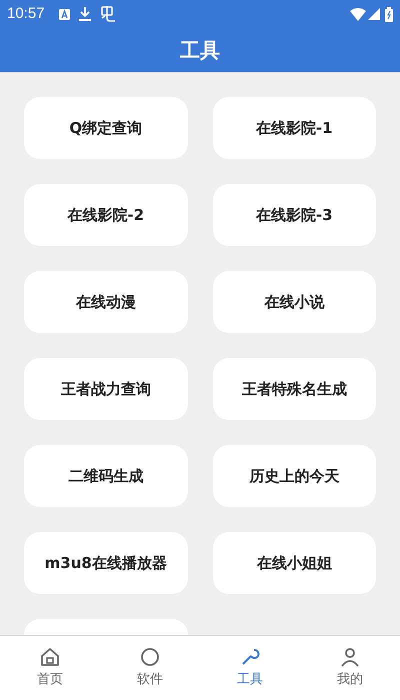  I want to click on nav-tab: 软件, so click(150, 668).